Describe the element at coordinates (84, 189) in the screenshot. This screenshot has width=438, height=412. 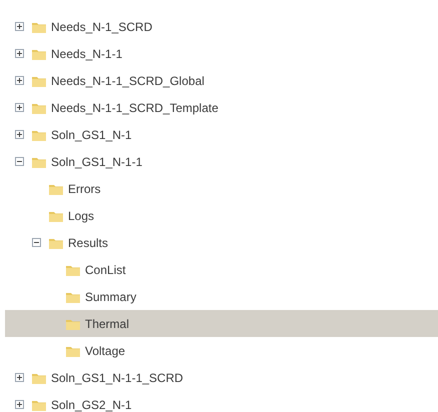
I see `folder-name: Errors` at that location.